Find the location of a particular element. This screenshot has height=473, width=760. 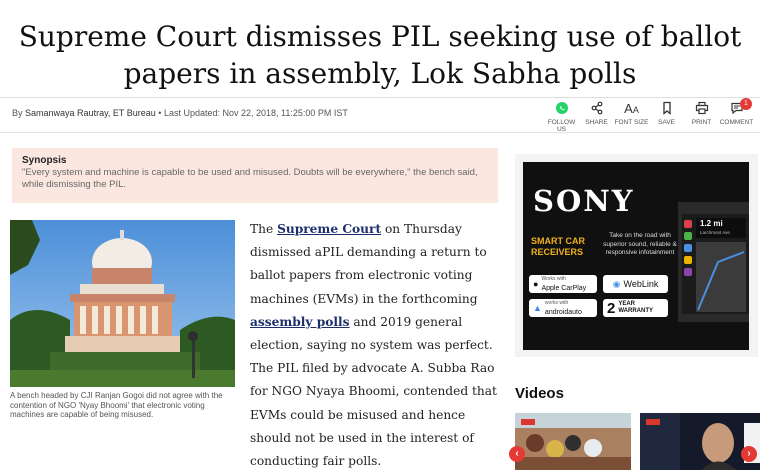

android-auto-badge: ▲ works with androidauto is located at coordinates (563, 308).